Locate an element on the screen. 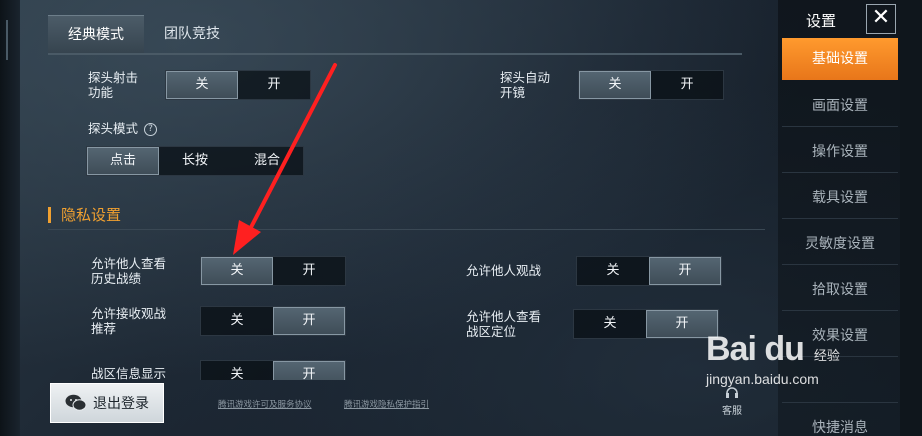 Image resolution: width=922 pixels, height=436 pixels. help-icon: ? is located at coordinates (151, 129).